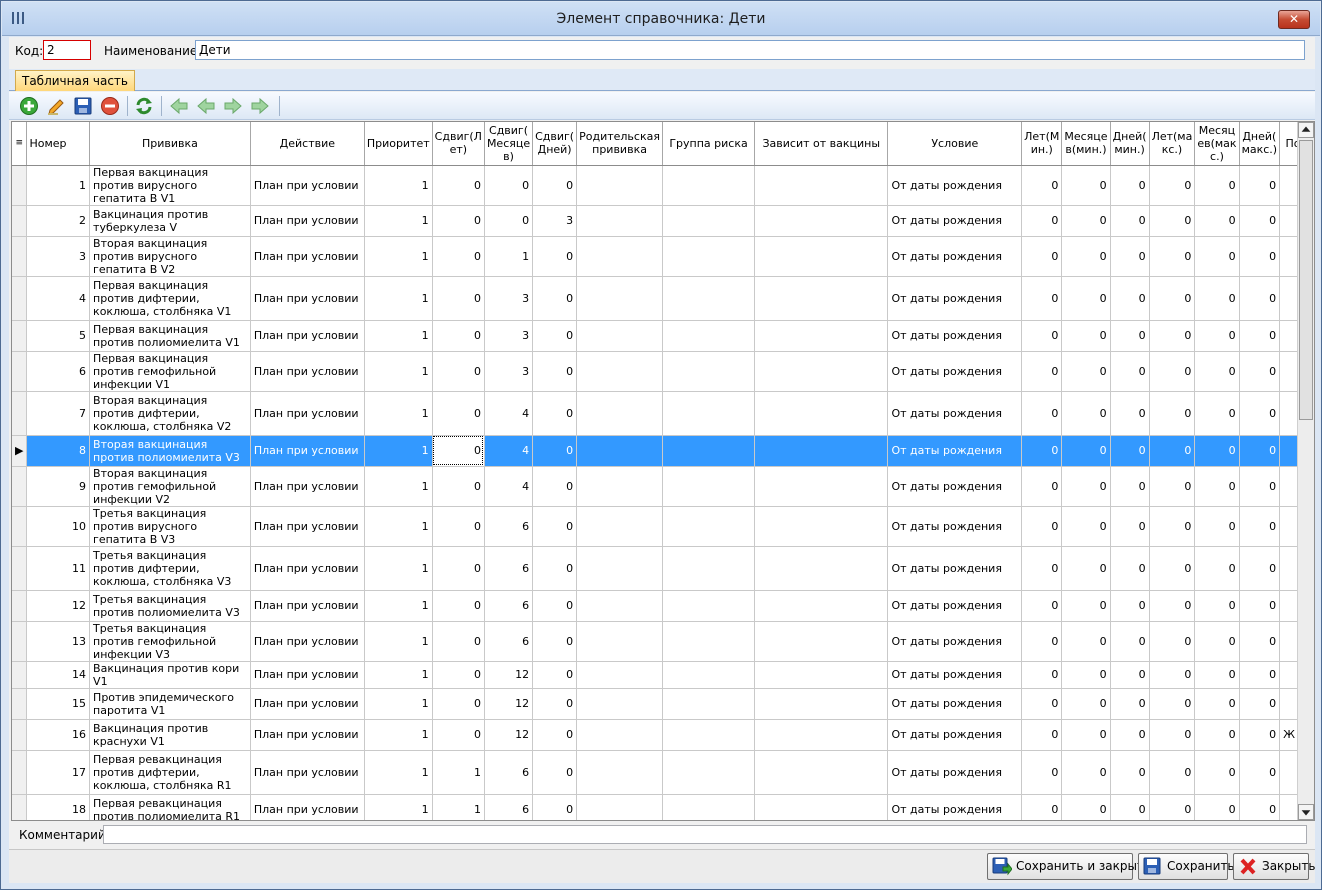 This screenshot has height=890, width=1322. What do you see at coordinates (58, 568) in the screenshot?
I see `grid-cell: 11` at bounding box center [58, 568].